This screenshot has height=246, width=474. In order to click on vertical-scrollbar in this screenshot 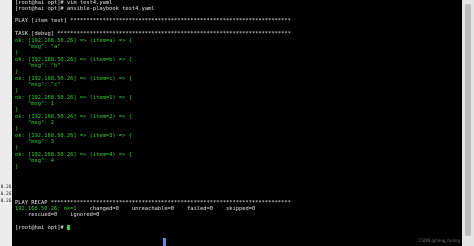, I will do `click(468, 123)`.